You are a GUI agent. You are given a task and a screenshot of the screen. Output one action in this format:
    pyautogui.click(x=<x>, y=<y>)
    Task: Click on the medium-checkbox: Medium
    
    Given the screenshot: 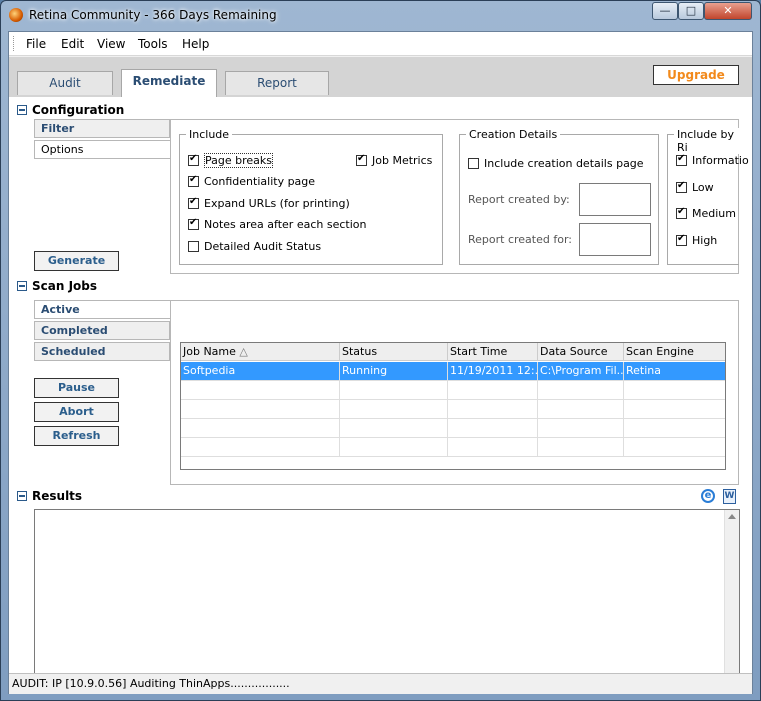 What is the action you would take?
    pyautogui.click(x=706, y=213)
    